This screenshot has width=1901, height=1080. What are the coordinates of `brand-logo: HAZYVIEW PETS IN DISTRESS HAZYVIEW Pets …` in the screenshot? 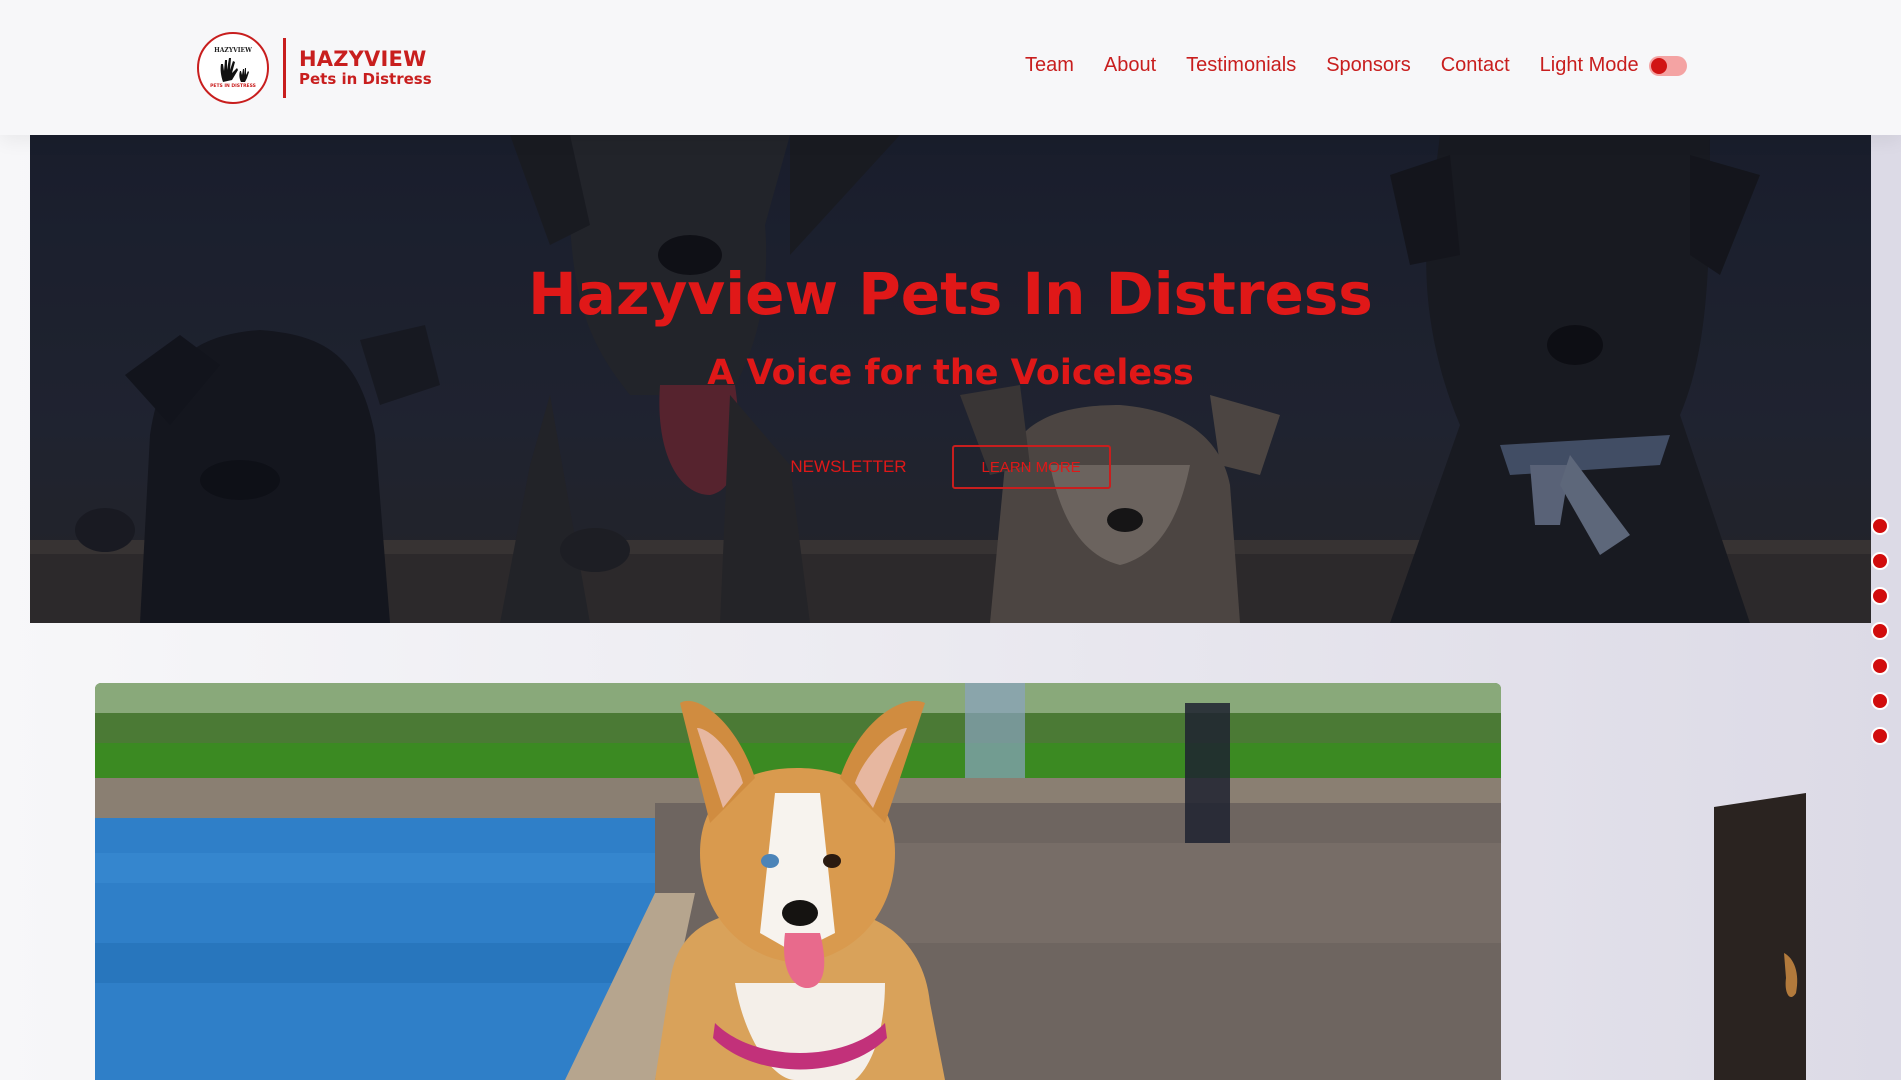 It's located at (314, 68).